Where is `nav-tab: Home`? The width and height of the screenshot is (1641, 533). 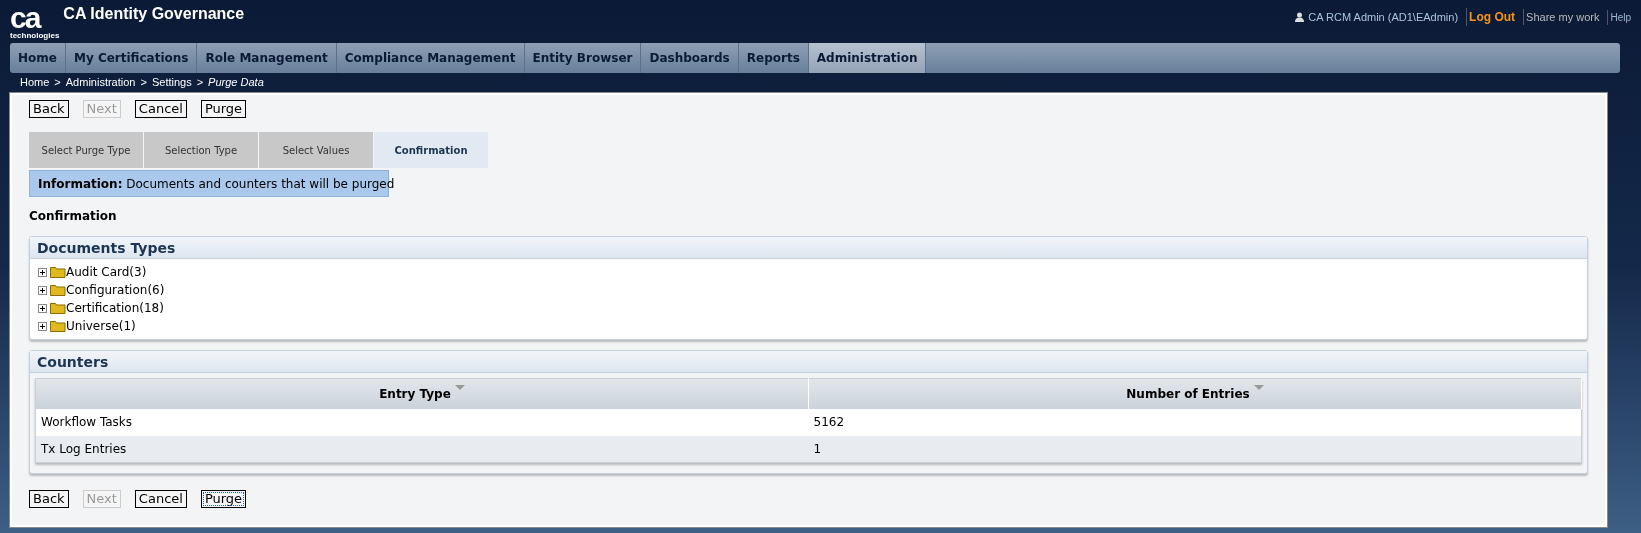 nav-tab: Home is located at coordinates (38, 58).